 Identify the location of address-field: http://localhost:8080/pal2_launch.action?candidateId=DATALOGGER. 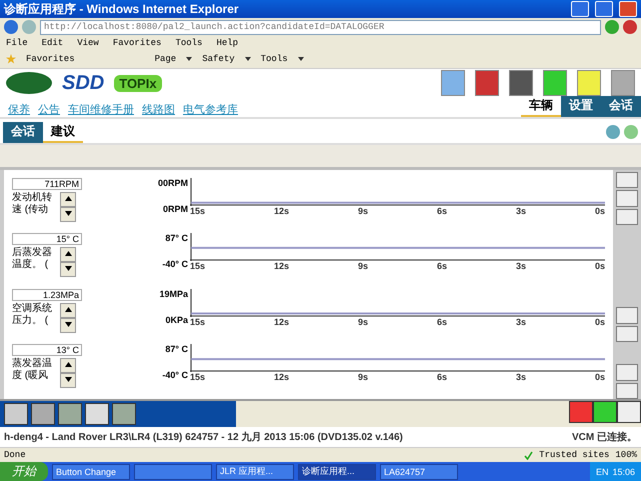
(320, 27).